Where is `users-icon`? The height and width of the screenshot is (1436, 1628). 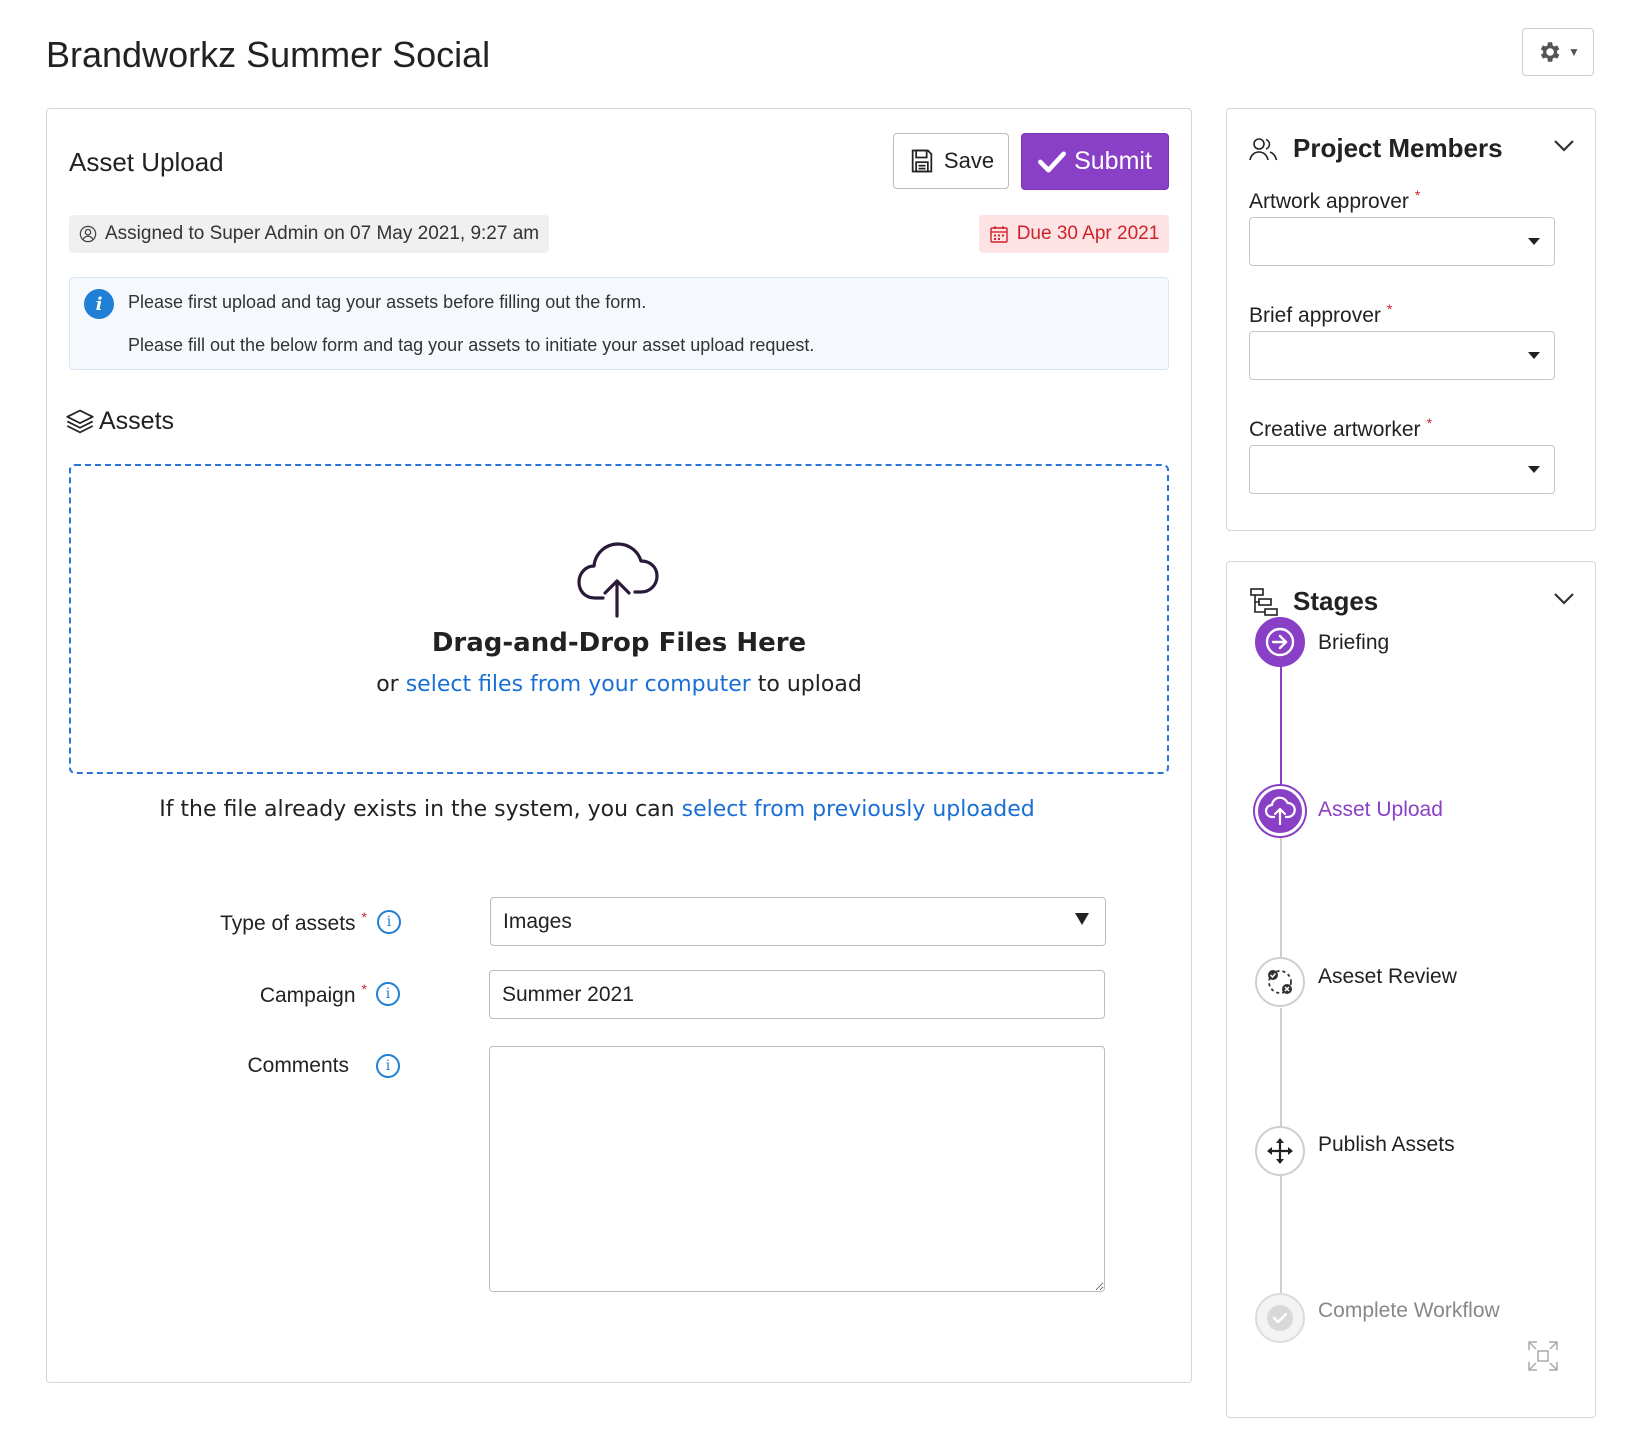 users-icon is located at coordinates (1263, 148).